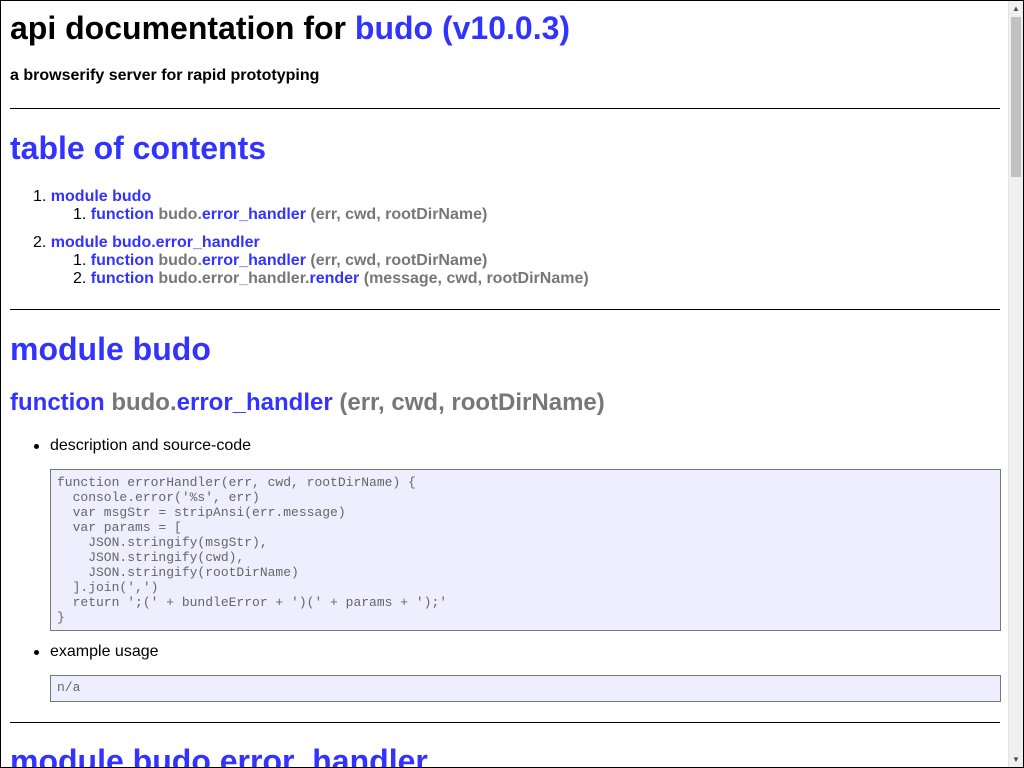 This screenshot has height=768, width=1024. Describe the element at coordinates (1016, 8) in the screenshot. I see `scroll-up-icon: ▲` at that location.